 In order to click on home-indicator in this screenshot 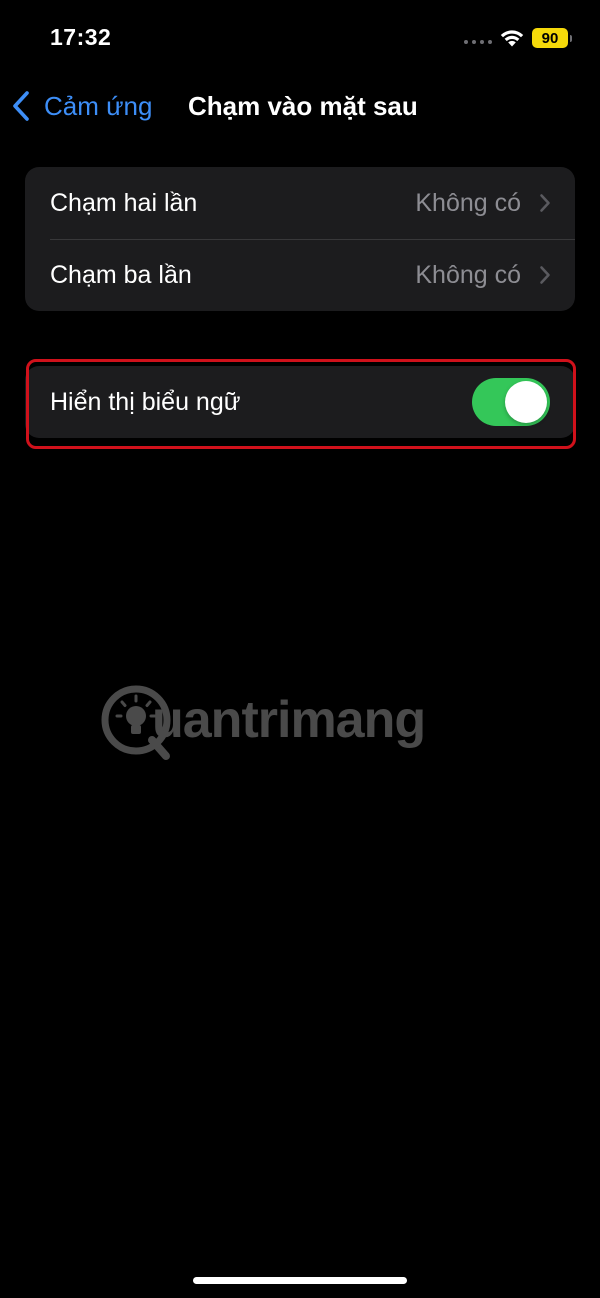, I will do `click(300, 1280)`.